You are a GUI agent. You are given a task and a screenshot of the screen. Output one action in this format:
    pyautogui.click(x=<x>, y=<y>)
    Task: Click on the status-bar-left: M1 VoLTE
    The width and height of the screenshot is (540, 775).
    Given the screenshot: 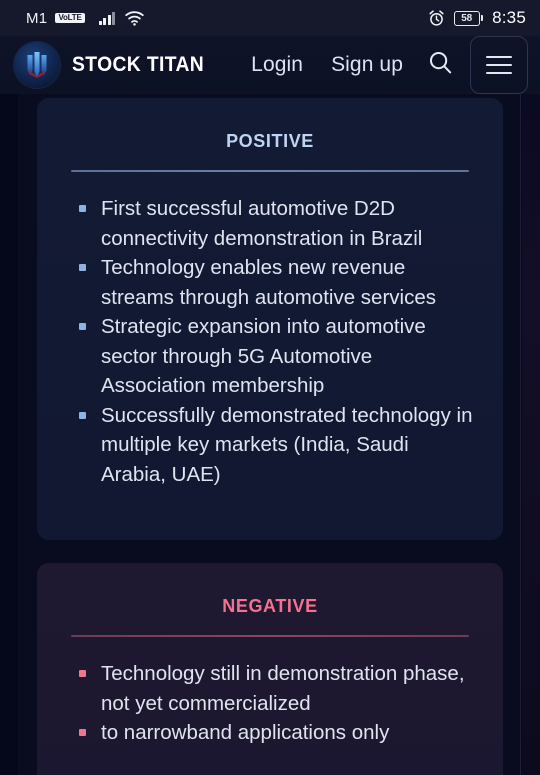 What is the action you would take?
    pyautogui.click(x=85, y=18)
    